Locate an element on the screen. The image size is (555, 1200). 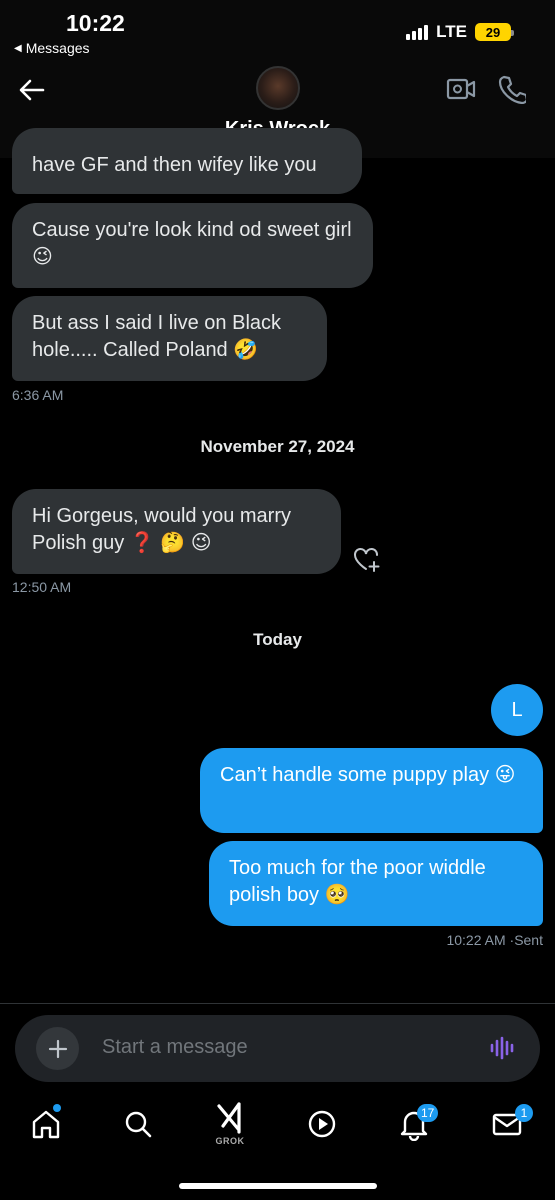
video-call-icon is located at coordinates (461, 89).